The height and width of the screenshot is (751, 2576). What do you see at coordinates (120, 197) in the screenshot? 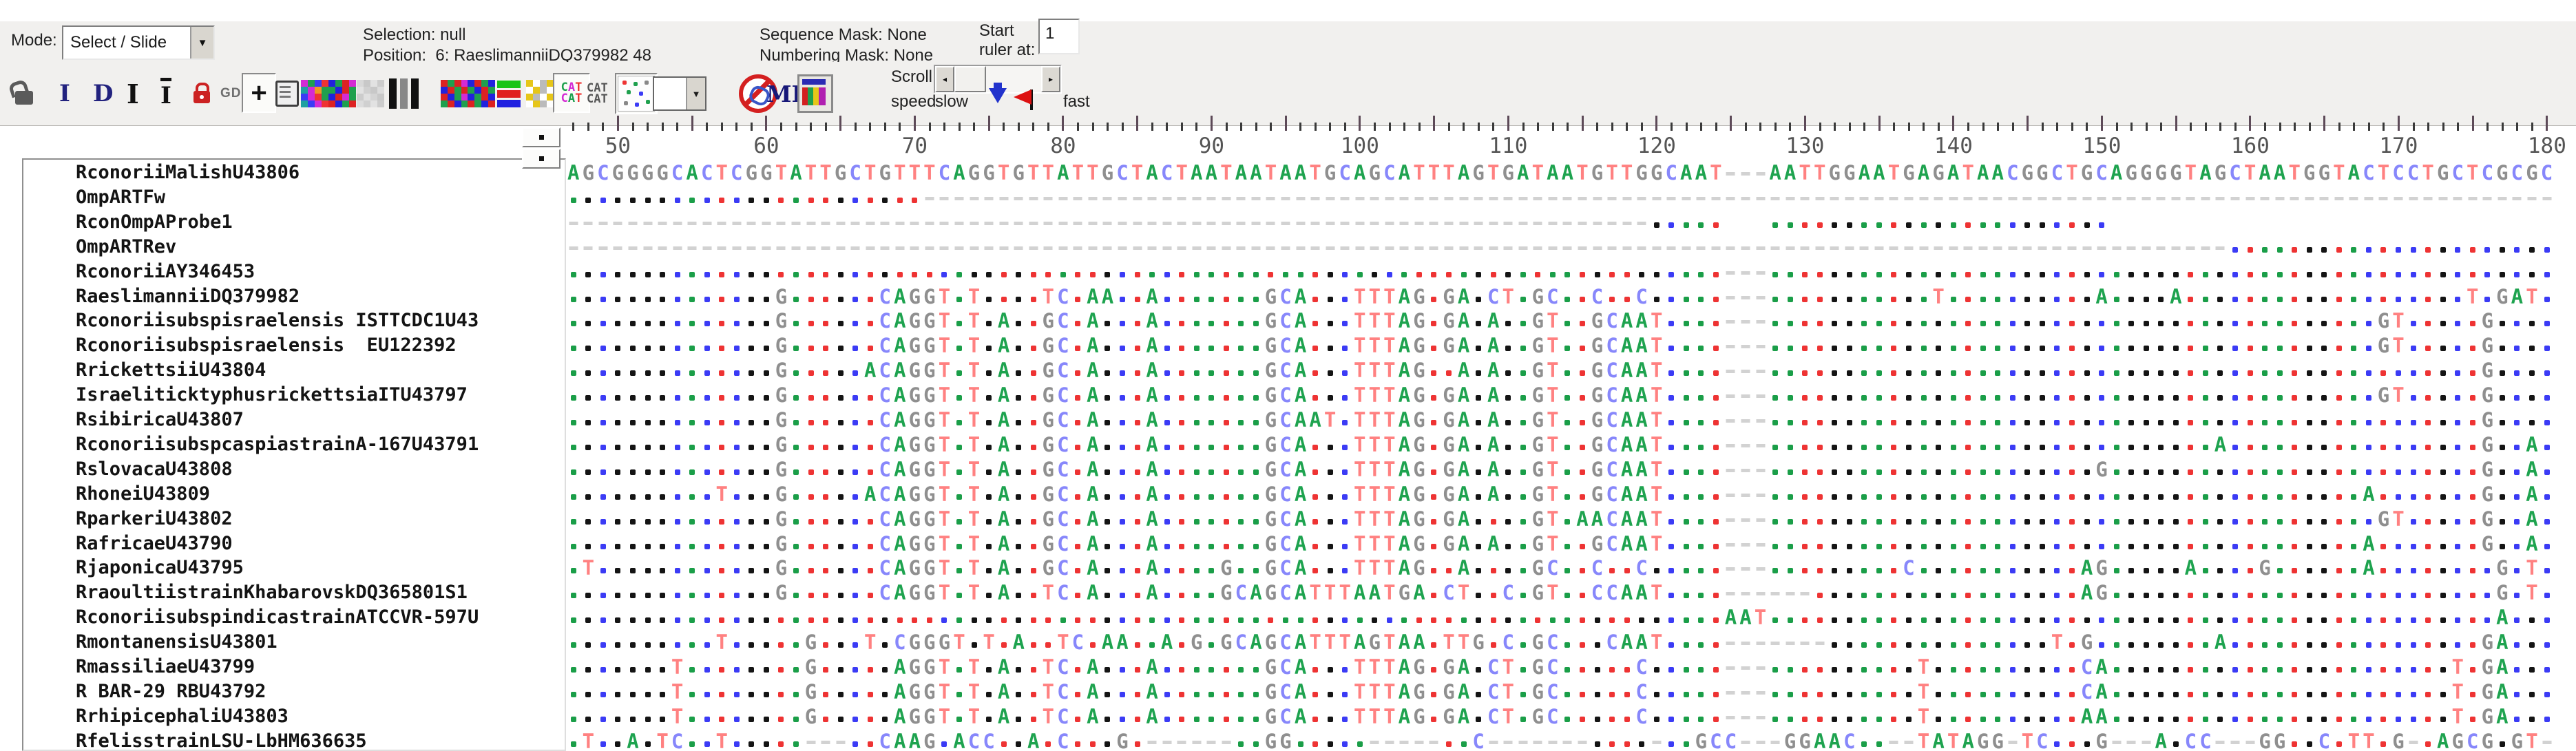
I see `sequence-name: OmpARTFw` at bounding box center [120, 197].